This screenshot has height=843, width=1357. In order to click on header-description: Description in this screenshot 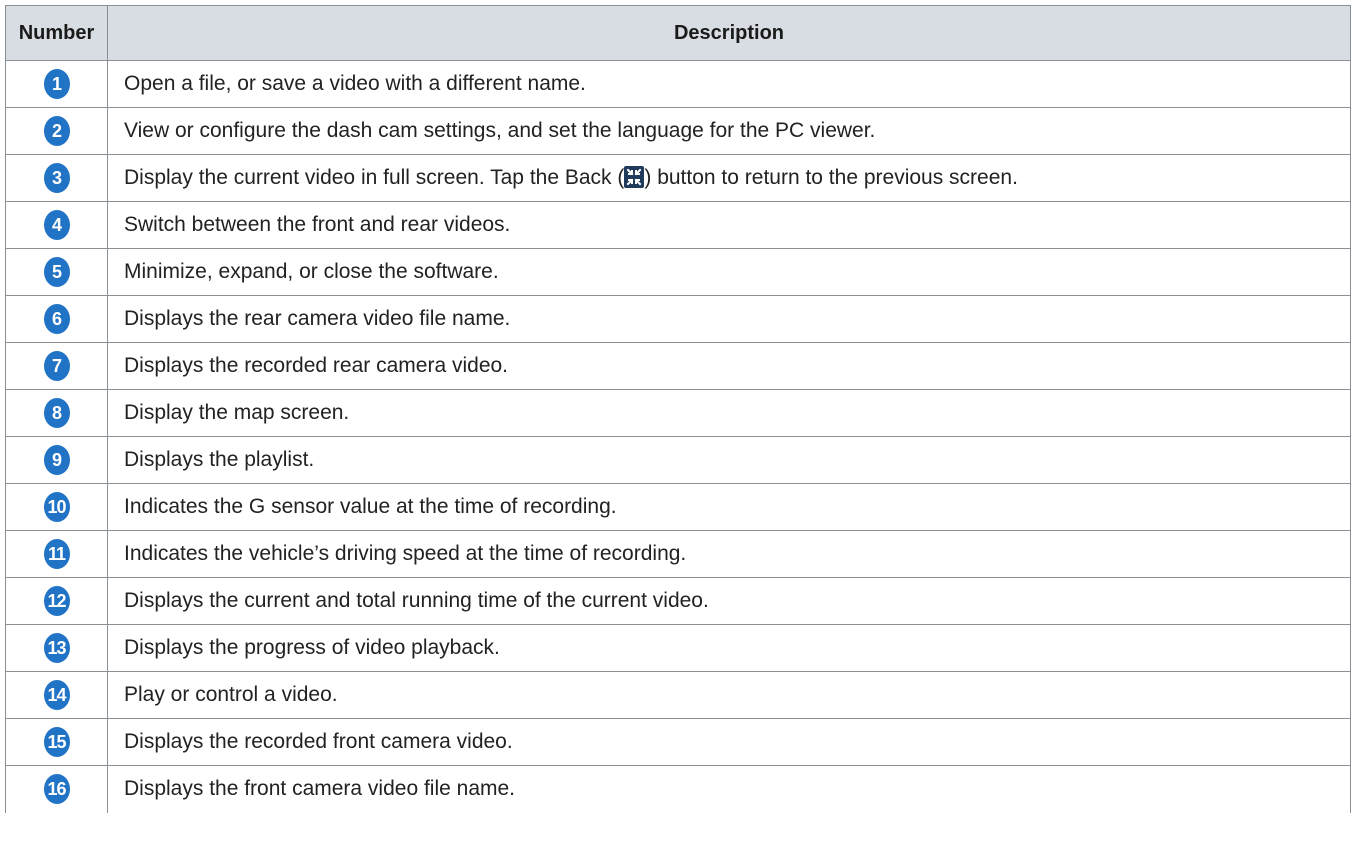, I will do `click(729, 33)`.